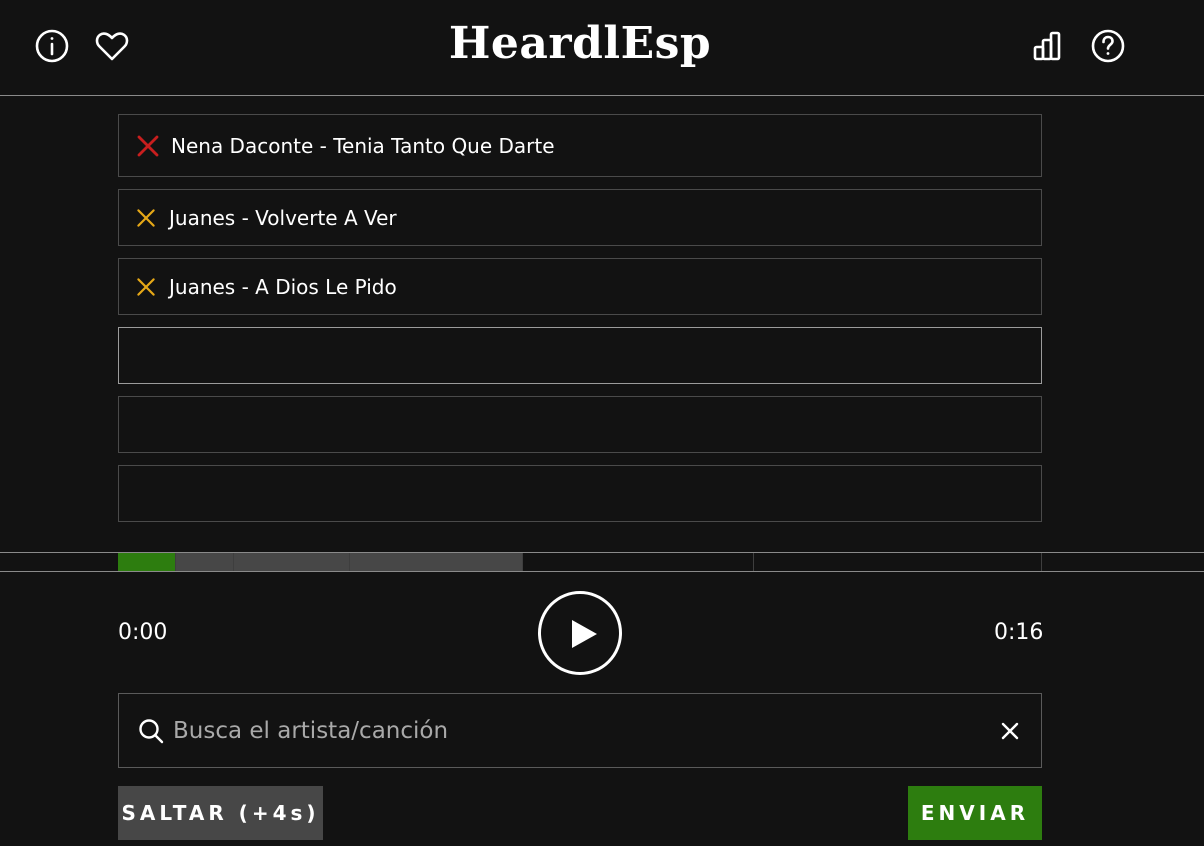 This screenshot has height=846, width=1204. Describe the element at coordinates (283, 286) in the screenshot. I see `guess-text: Juanes - A Dios Le Pido` at that location.